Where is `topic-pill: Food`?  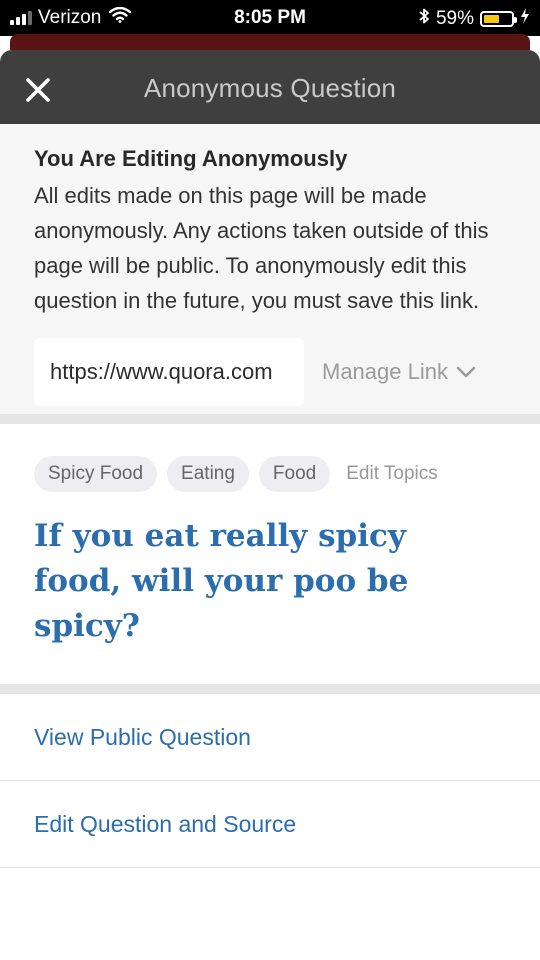
topic-pill: Food is located at coordinates (294, 474).